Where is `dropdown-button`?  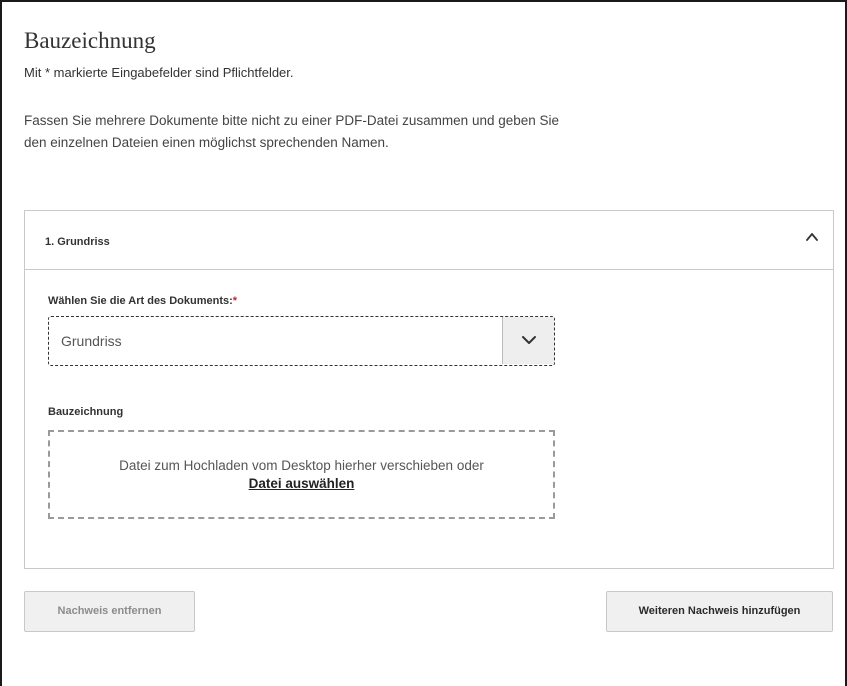 dropdown-button is located at coordinates (528, 340).